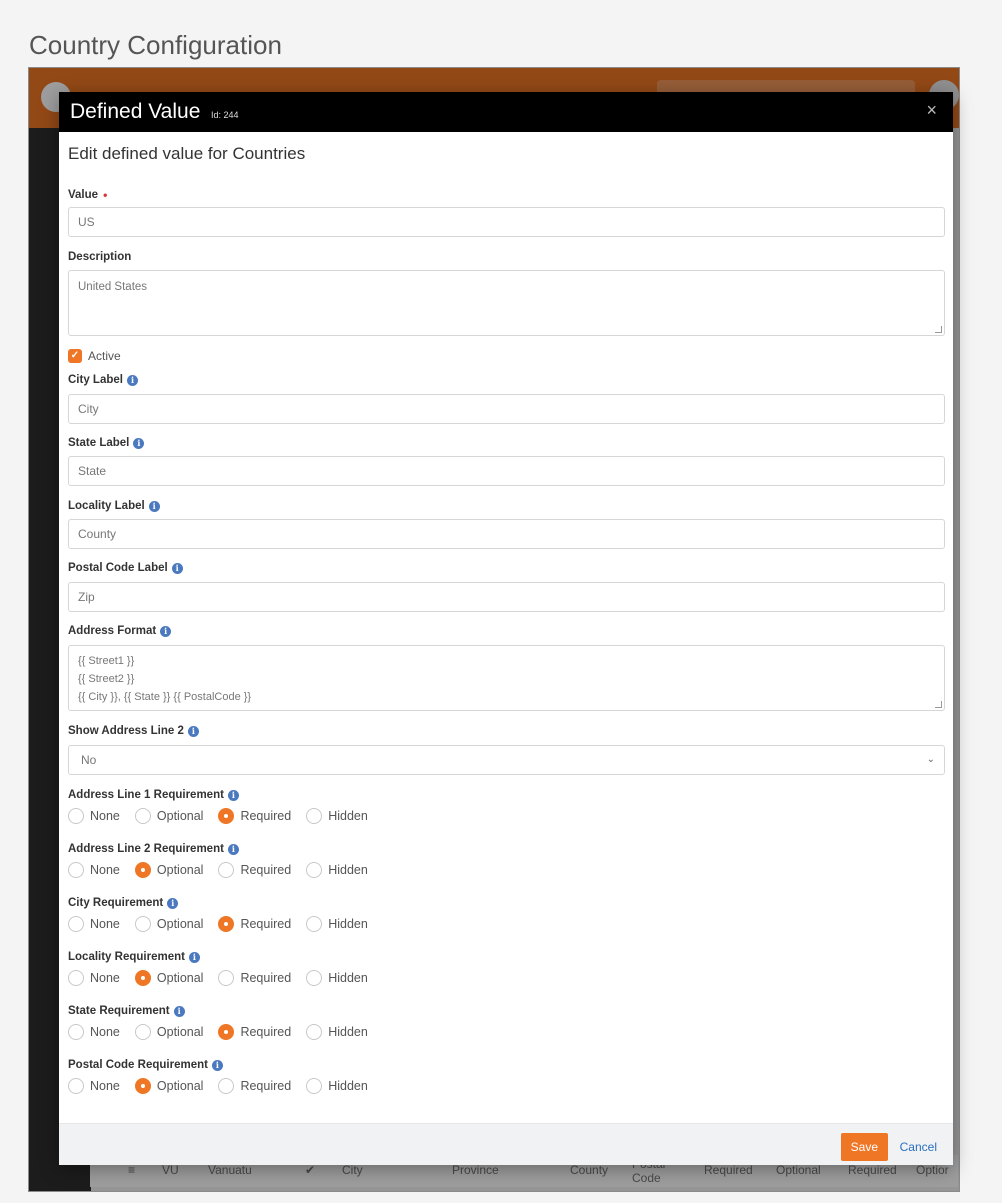  I want to click on modal-subtitle: Edit defined value for Countries, so click(187, 153).